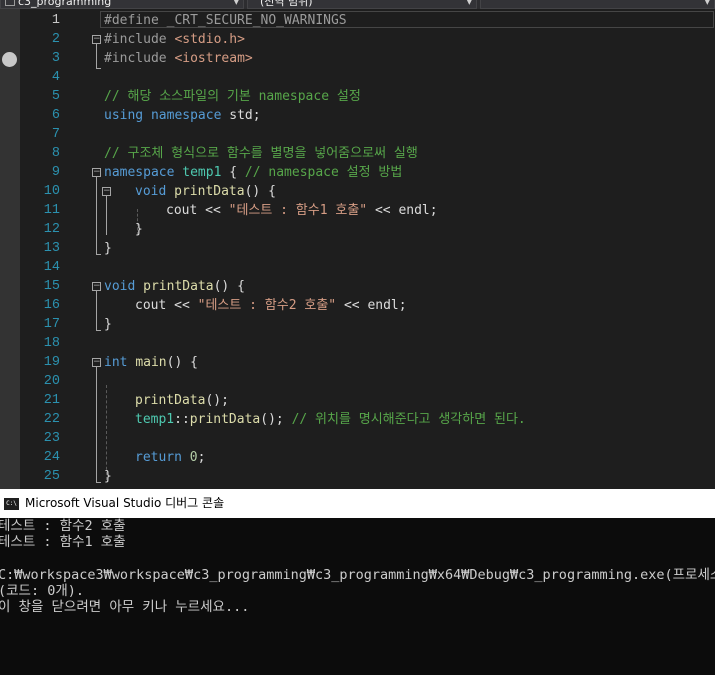 This screenshot has width=715, height=675. Describe the element at coordinates (151, 305) in the screenshot. I see `code-token: cout` at that location.